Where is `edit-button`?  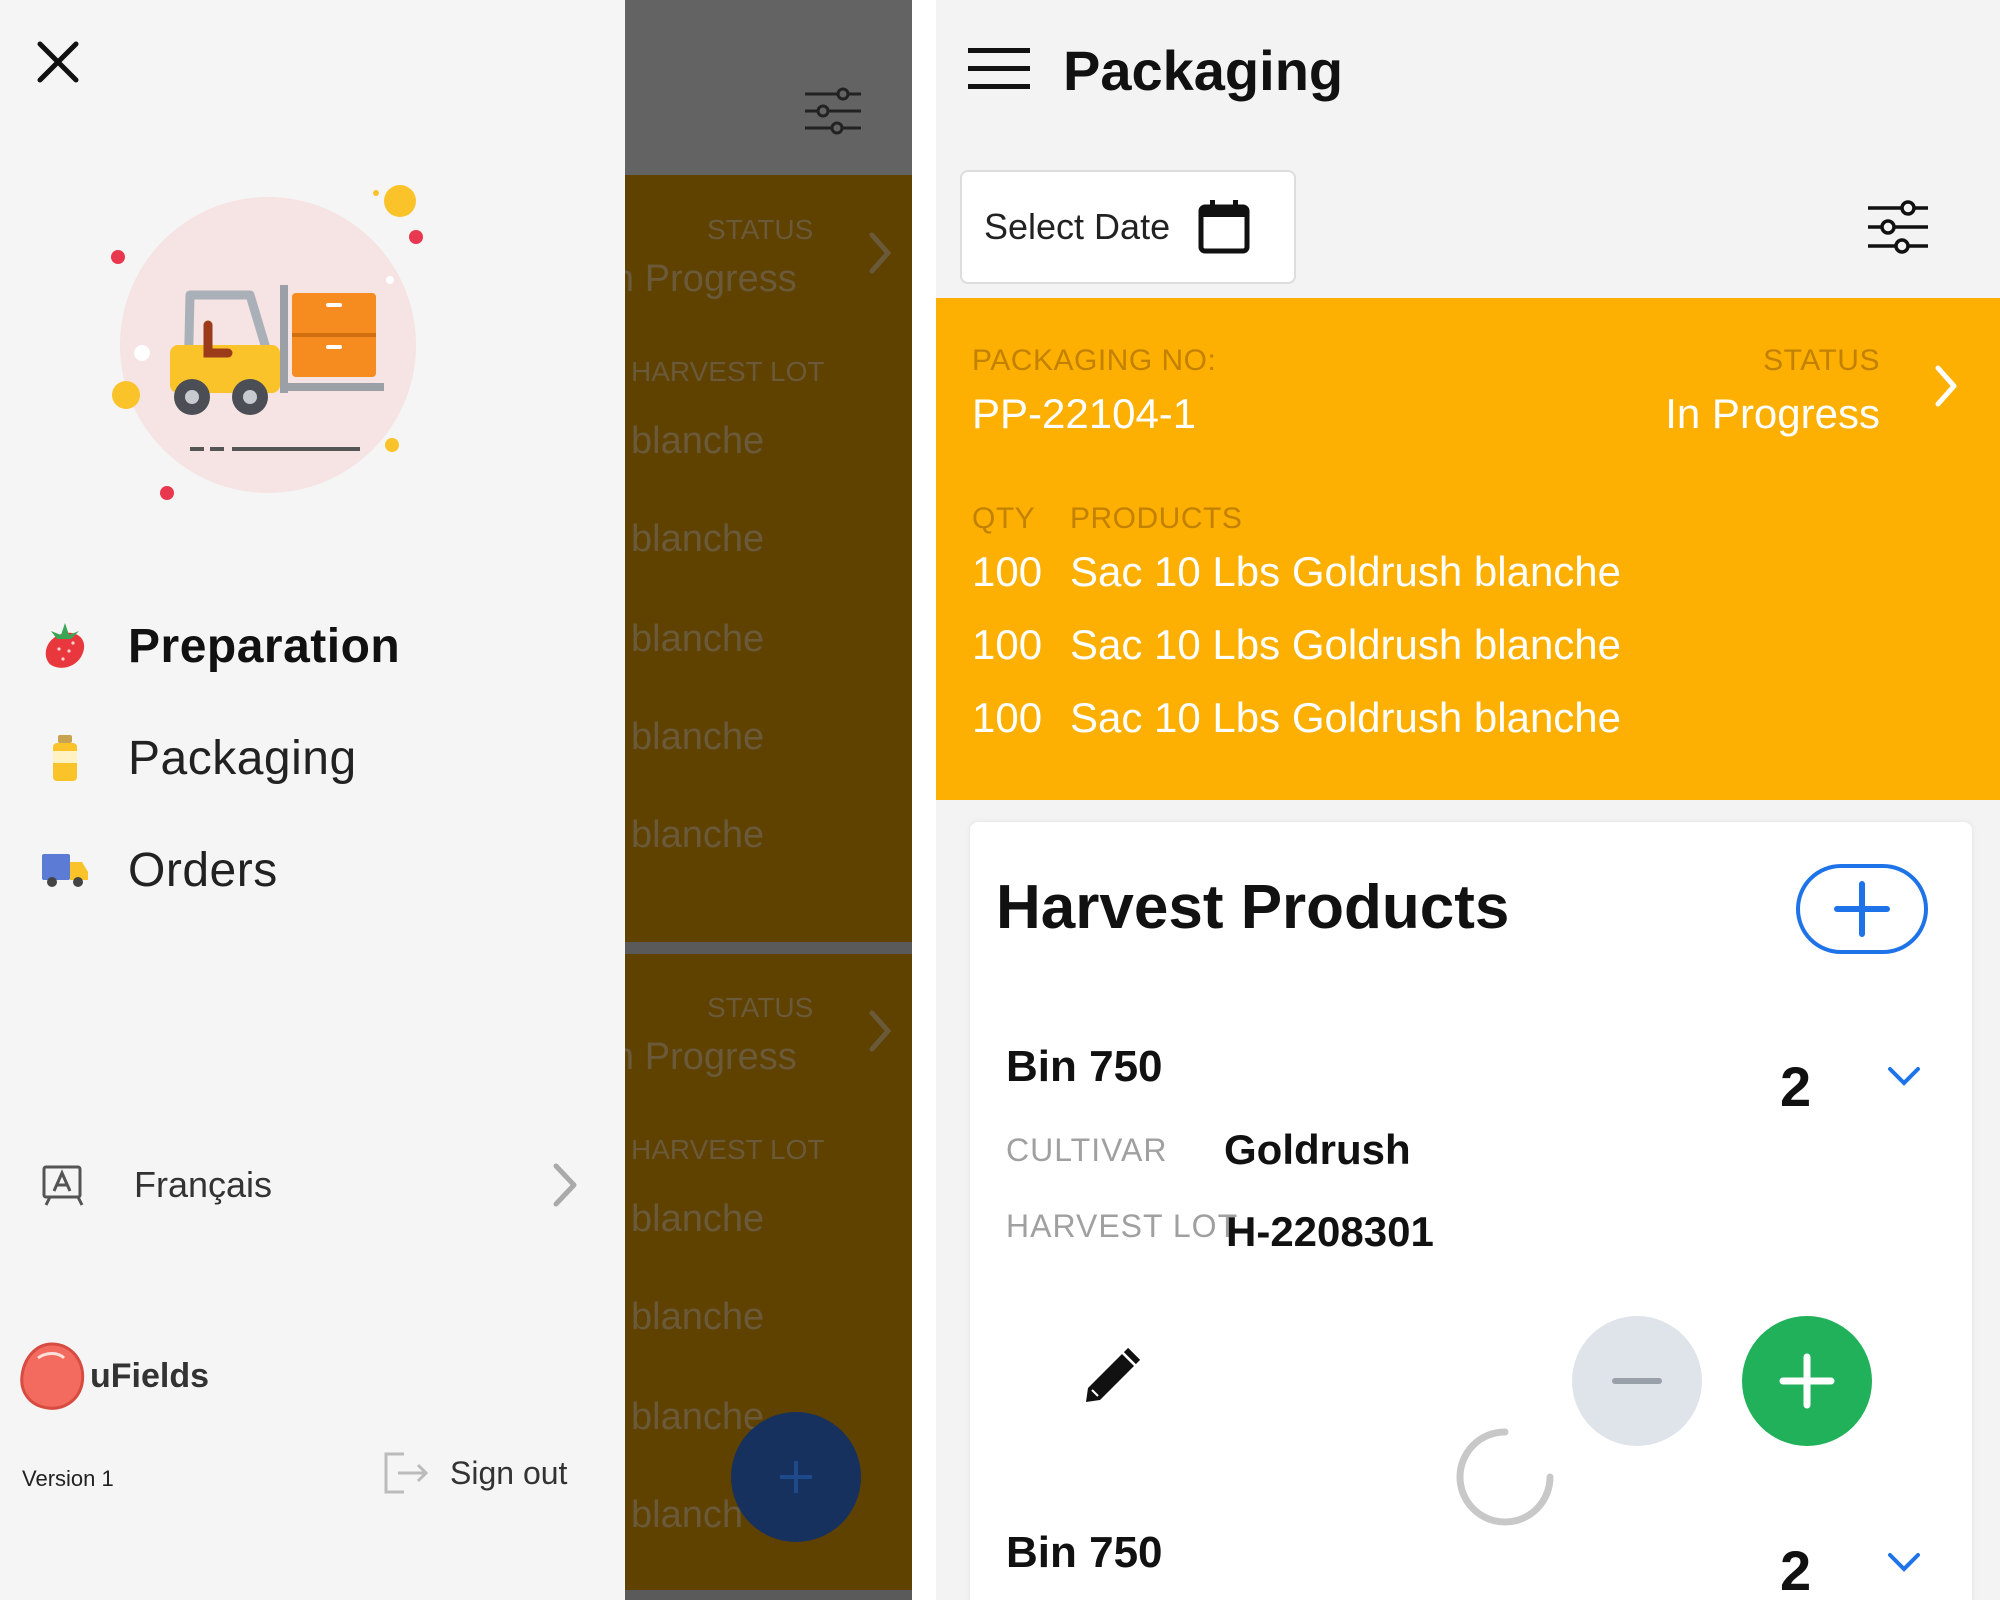 edit-button is located at coordinates (1111, 1379).